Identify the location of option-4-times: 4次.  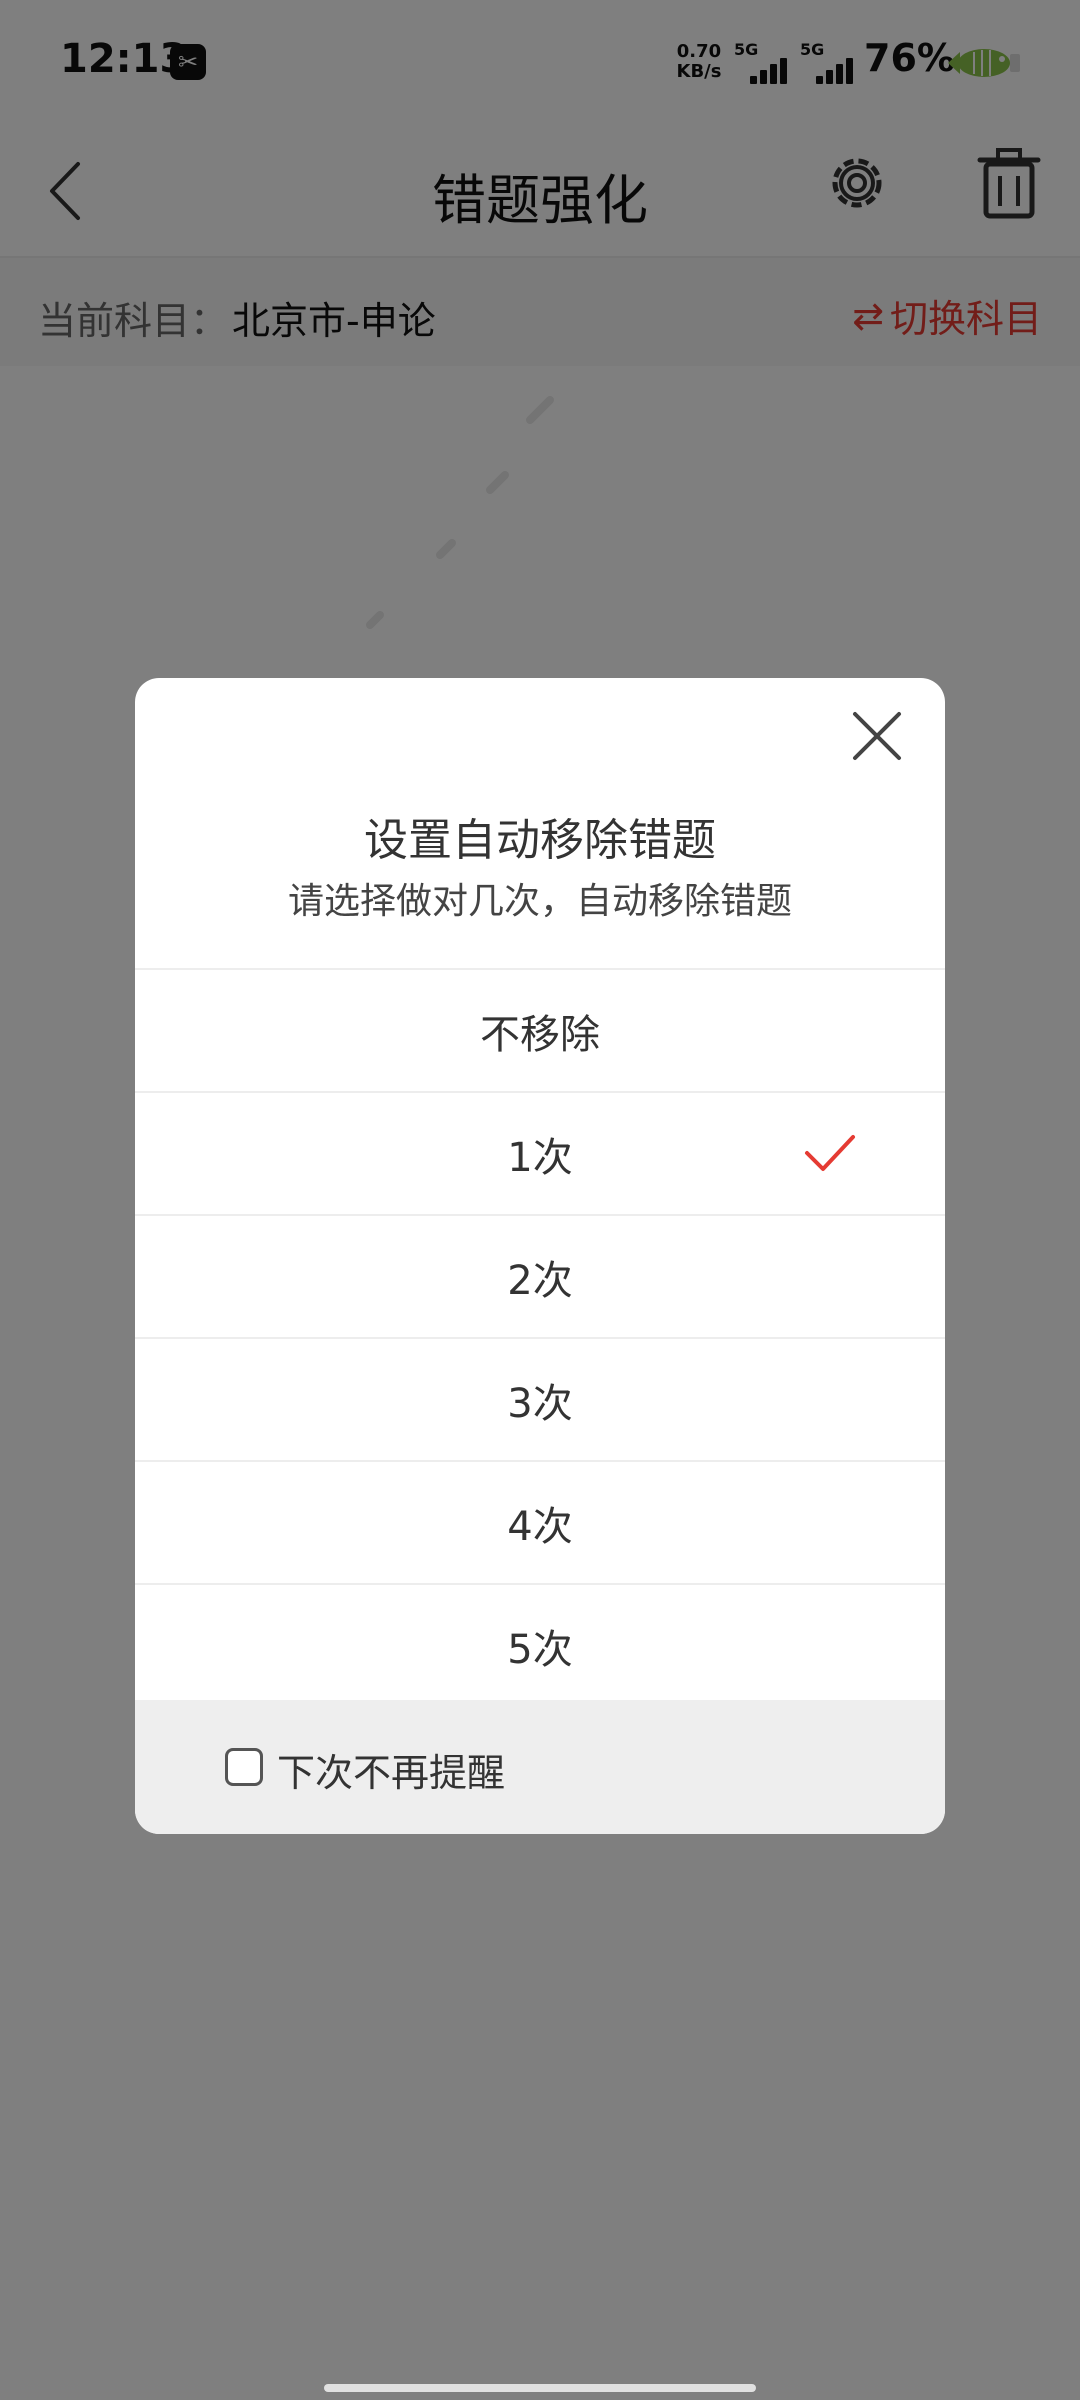
(540, 1521).